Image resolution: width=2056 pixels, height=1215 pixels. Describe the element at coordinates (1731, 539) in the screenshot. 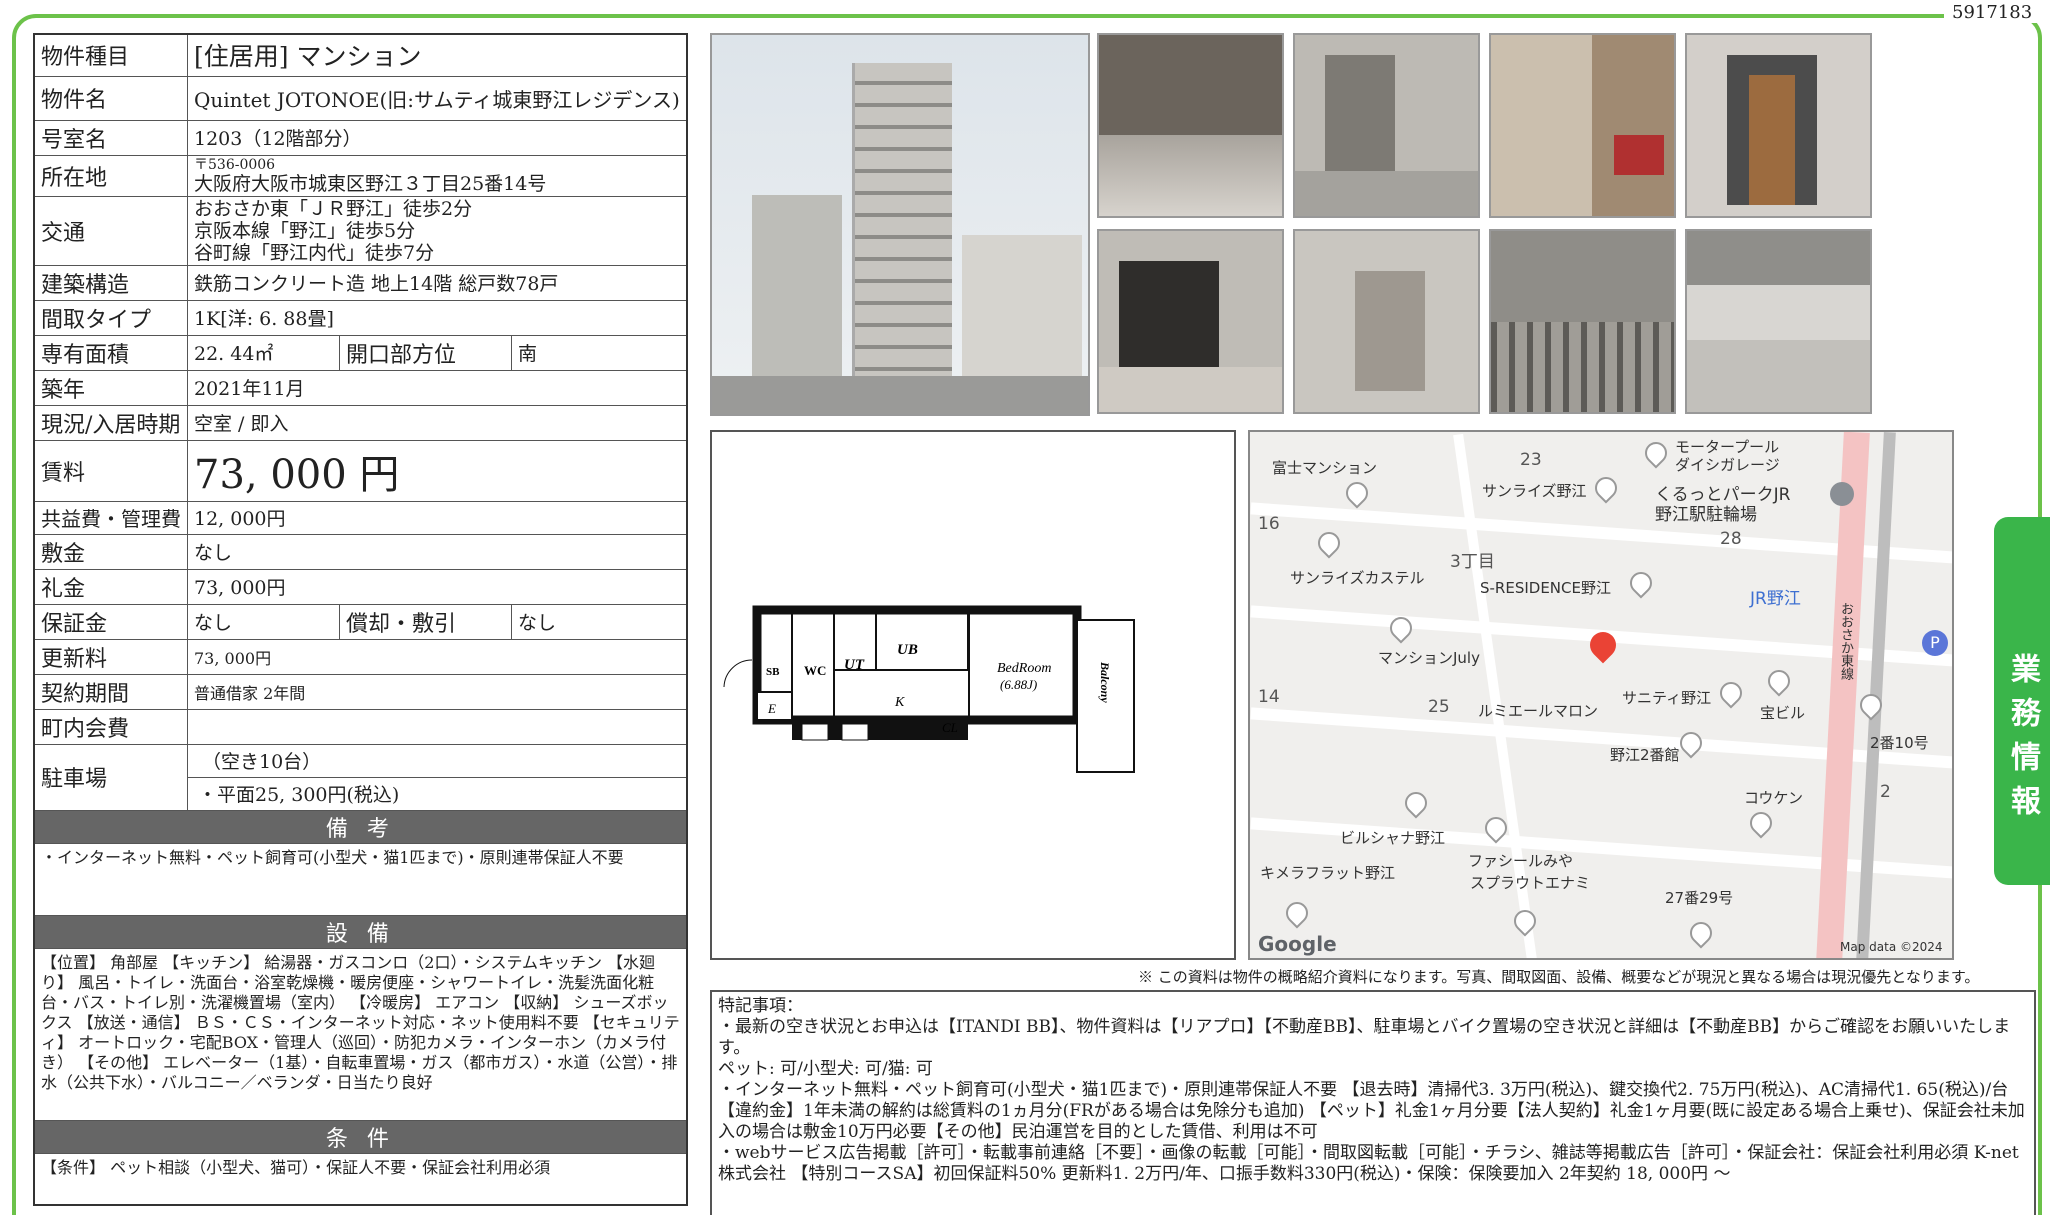

I see `map-label: 28` at that location.